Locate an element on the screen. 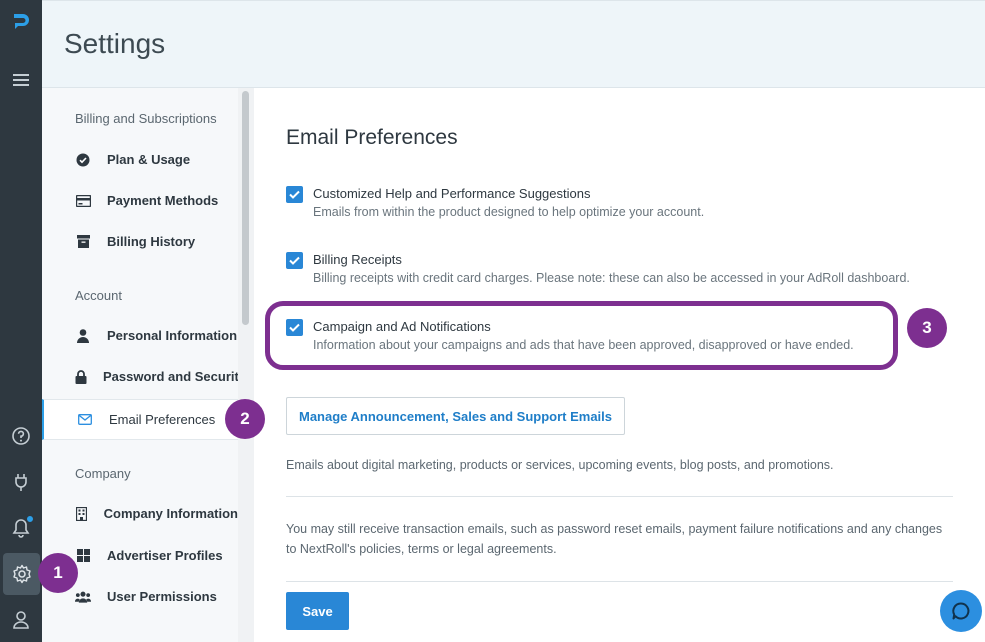  annotation-highlight-box is located at coordinates (581, 335).